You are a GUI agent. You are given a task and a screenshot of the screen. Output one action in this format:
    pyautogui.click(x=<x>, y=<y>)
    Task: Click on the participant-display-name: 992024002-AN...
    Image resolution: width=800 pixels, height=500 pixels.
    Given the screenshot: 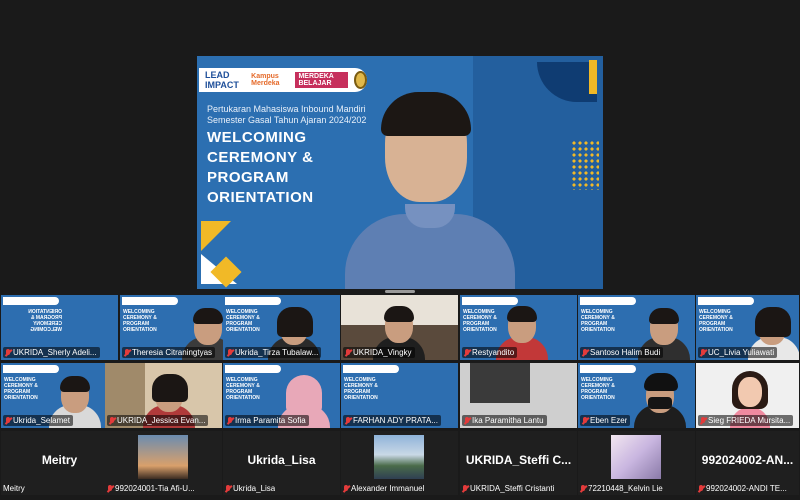 What is the action you would take?
    pyautogui.click(x=747, y=460)
    